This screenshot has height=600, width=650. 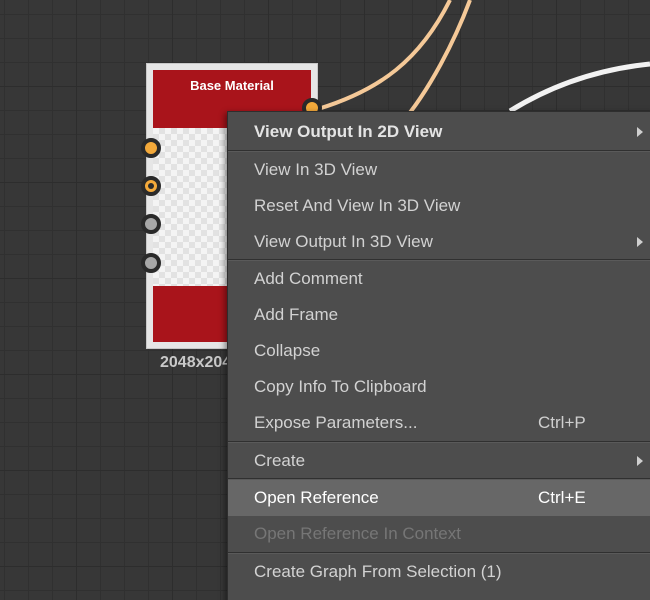 I want to click on node-title: Base Material, so click(x=232, y=85).